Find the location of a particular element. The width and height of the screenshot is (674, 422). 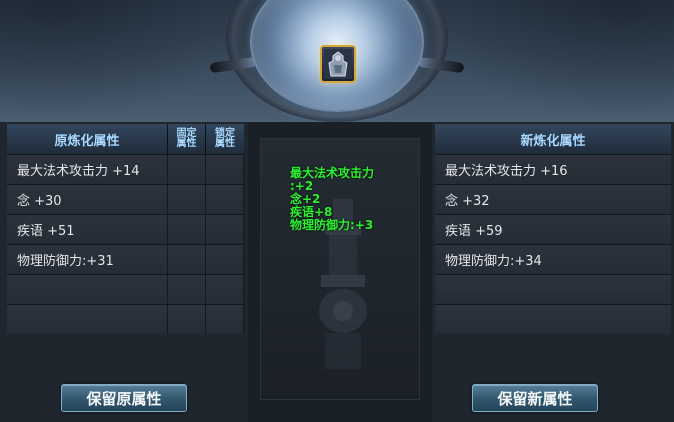

item-slot is located at coordinates (338, 64).